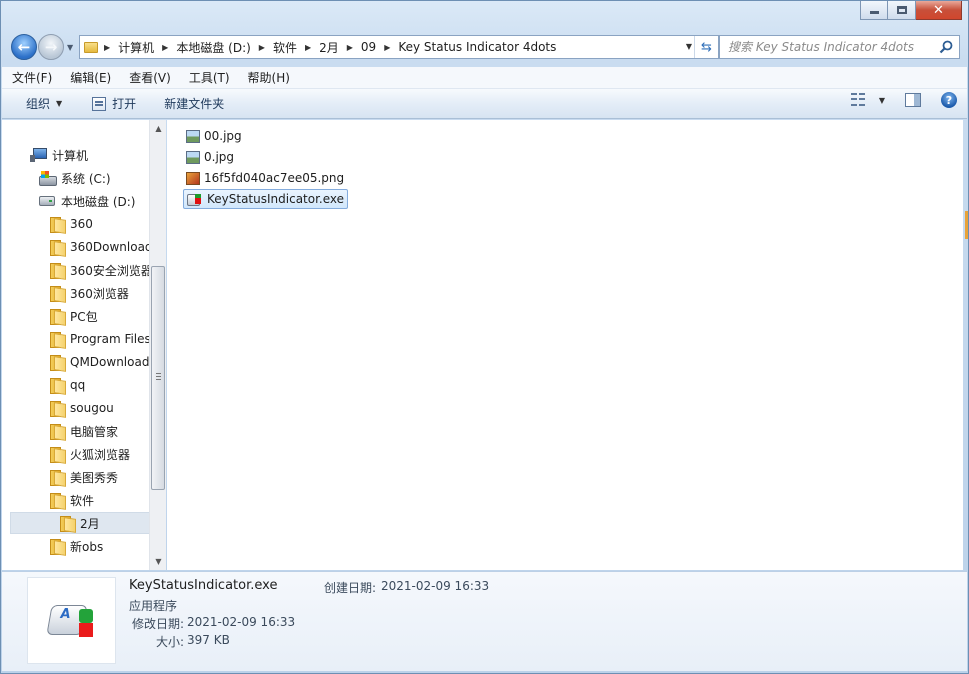 This screenshot has width=969, height=674. What do you see at coordinates (213, 47) in the screenshot?
I see `breadcrumb-local-drive: 本地磁盘 (D:)` at bounding box center [213, 47].